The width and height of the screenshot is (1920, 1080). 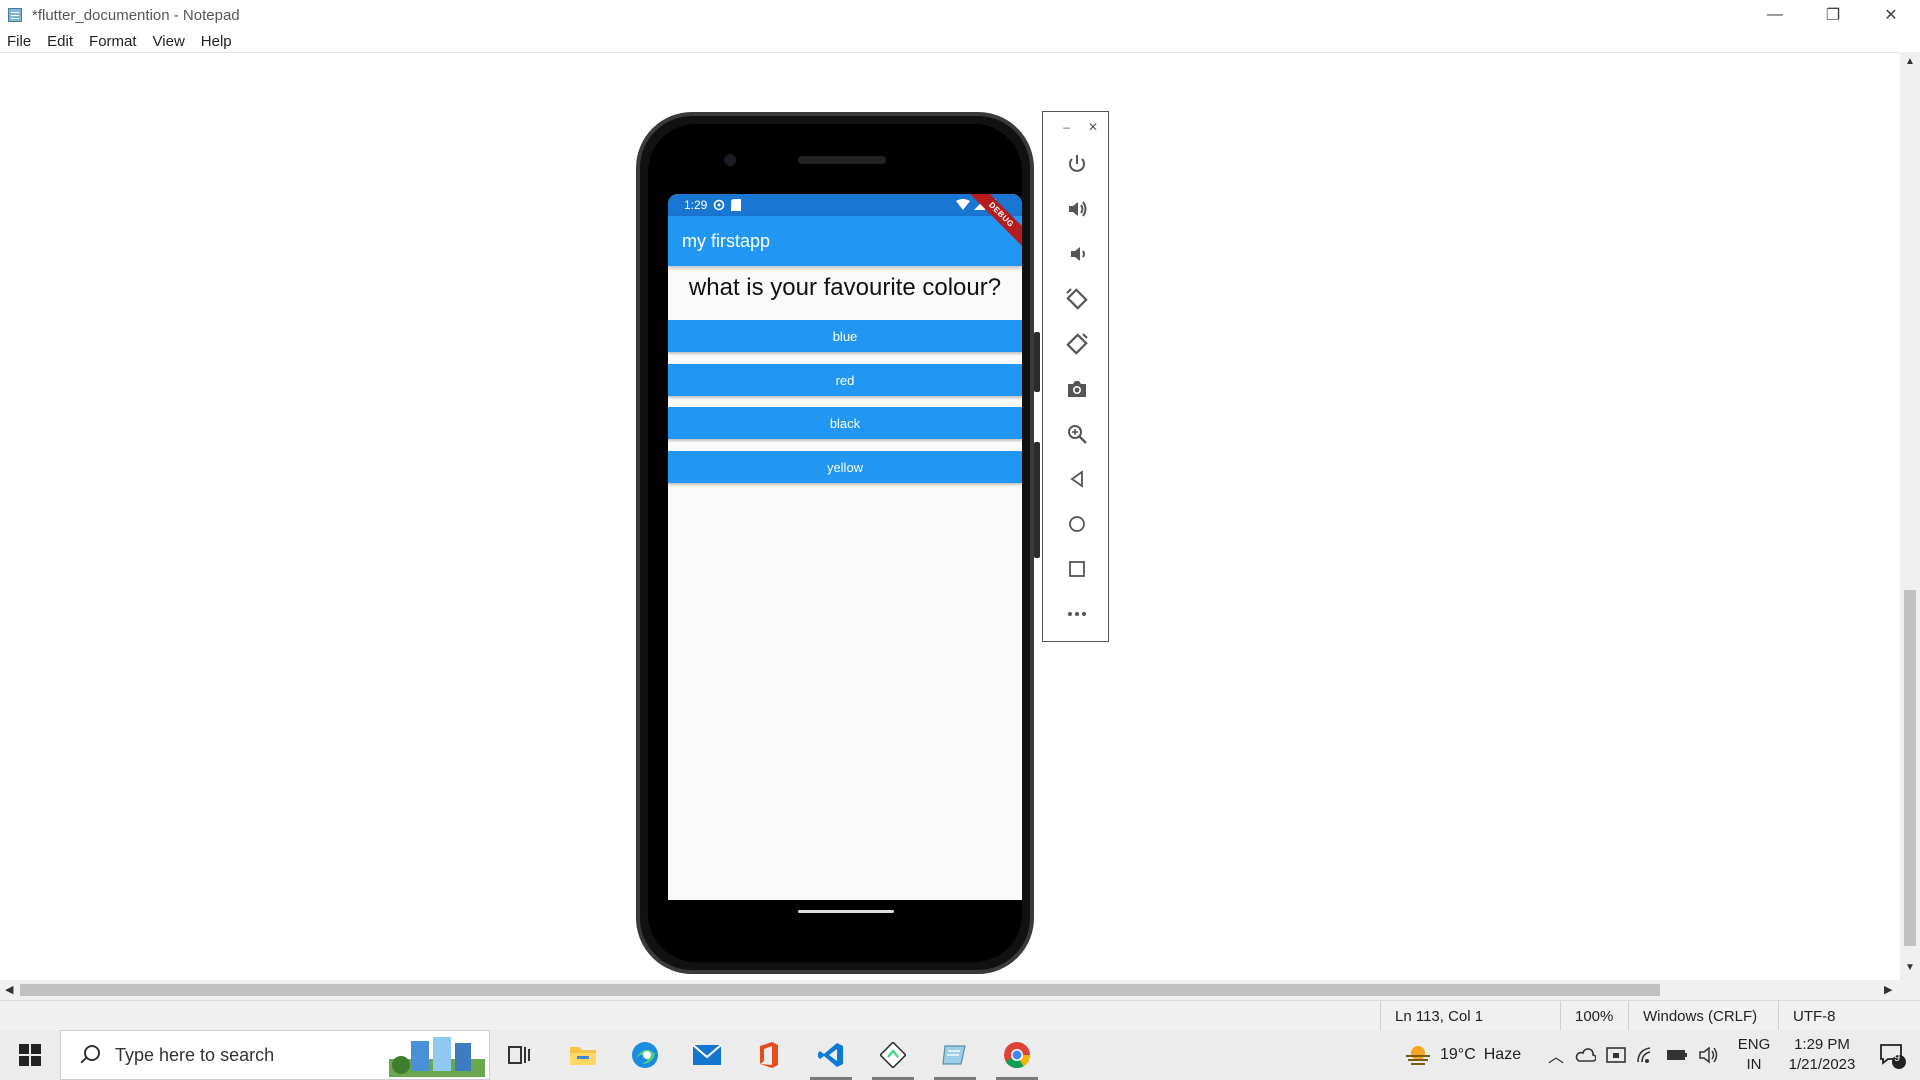 I want to click on battery-tray-icon, so click(x=1677, y=1055).